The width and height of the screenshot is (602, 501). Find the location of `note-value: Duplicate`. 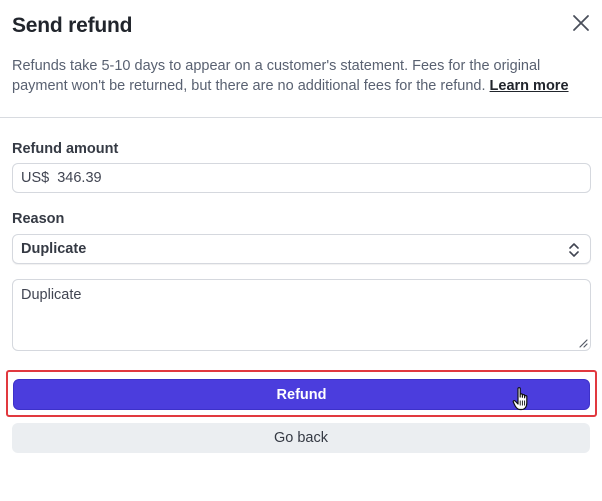

note-value: Duplicate is located at coordinates (51, 295).